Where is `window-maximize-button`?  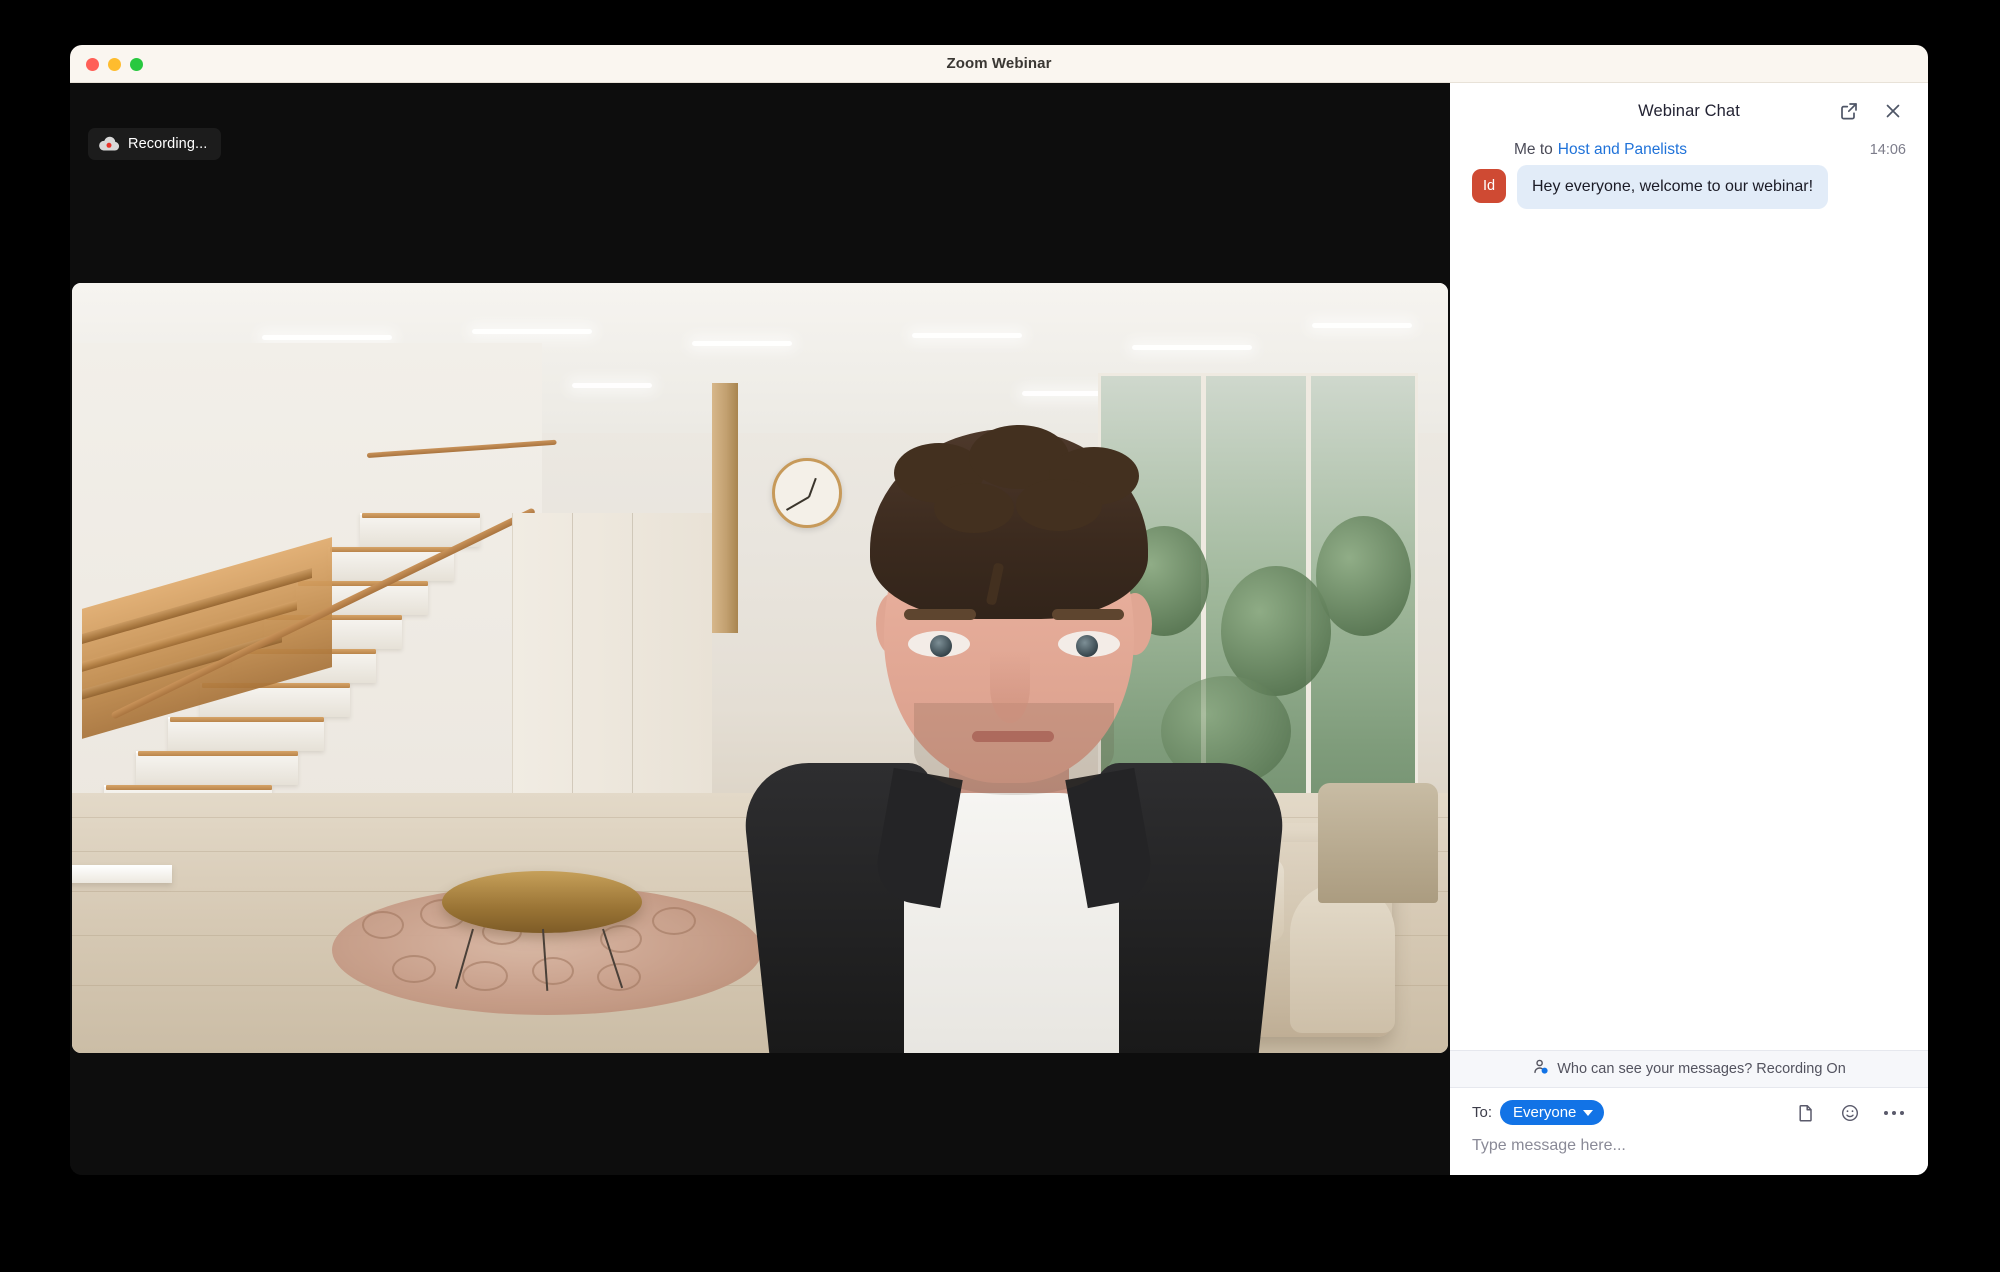 window-maximize-button is located at coordinates (136, 64).